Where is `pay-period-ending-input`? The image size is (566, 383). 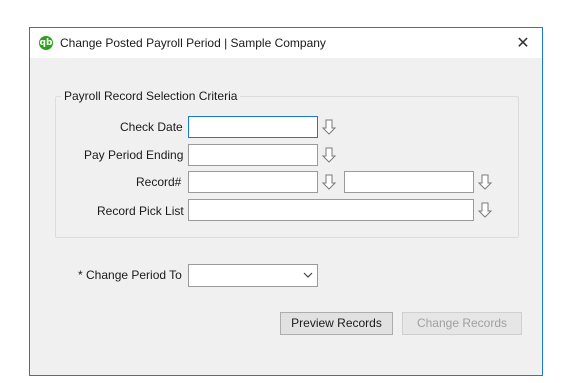 pay-period-ending-input is located at coordinates (253, 155).